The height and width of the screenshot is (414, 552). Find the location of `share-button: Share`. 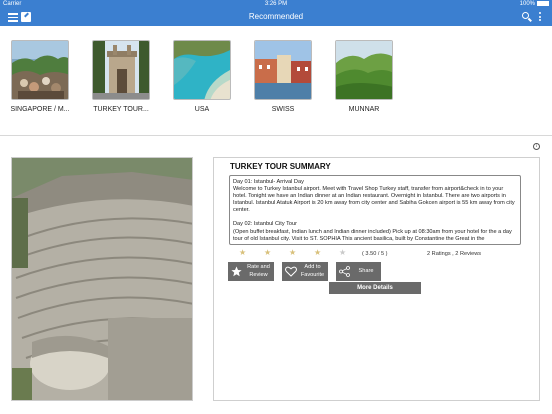

share-button: Share is located at coordinates (358, 271).